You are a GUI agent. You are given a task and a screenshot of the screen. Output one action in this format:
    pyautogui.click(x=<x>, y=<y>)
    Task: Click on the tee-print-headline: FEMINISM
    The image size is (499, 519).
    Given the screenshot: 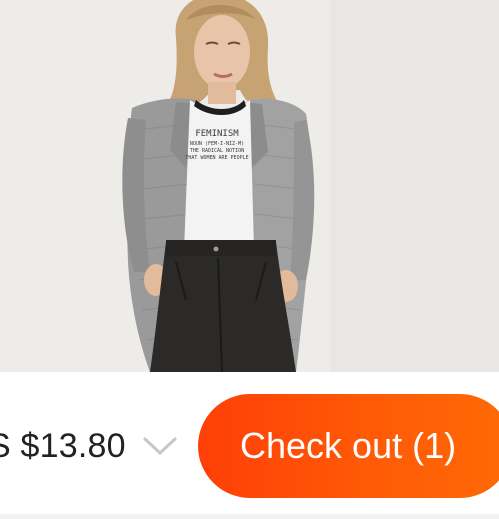 What is the action you would take?
    pyautogui.click(x=217, y=134)
    